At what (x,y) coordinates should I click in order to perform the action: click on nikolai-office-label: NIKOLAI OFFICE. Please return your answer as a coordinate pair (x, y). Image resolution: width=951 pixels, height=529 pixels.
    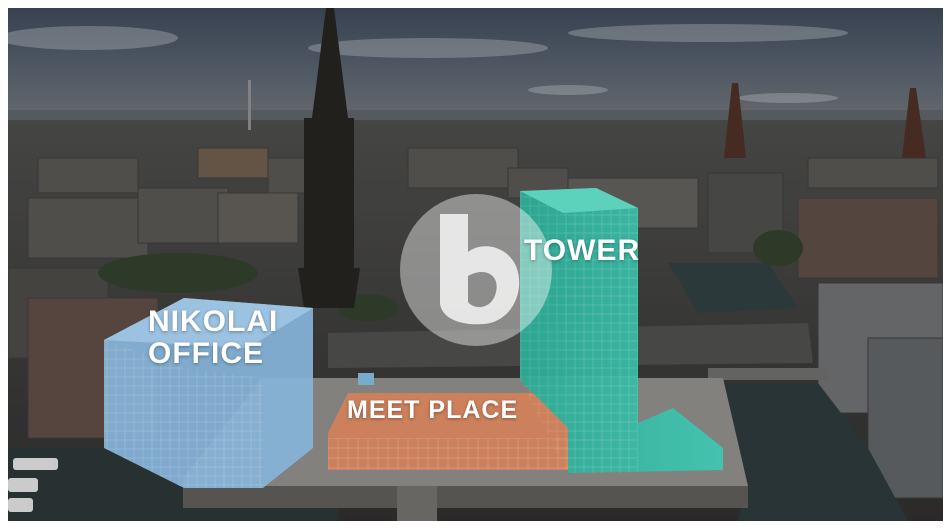
    Looking at the image, I should click on (213, 338).